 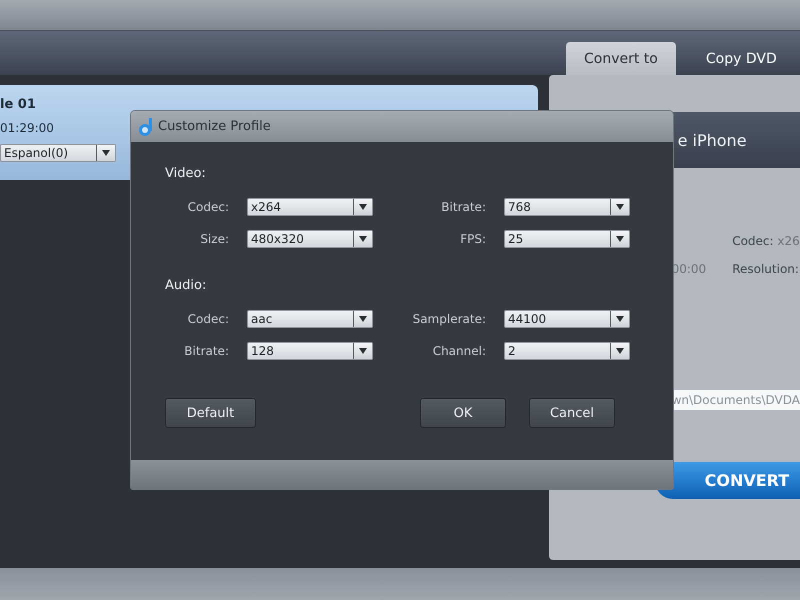 What do you see at coordinates (459, 351) in the screenshot?
I see `field-label: Channel:` at bounding box center [459, 351].